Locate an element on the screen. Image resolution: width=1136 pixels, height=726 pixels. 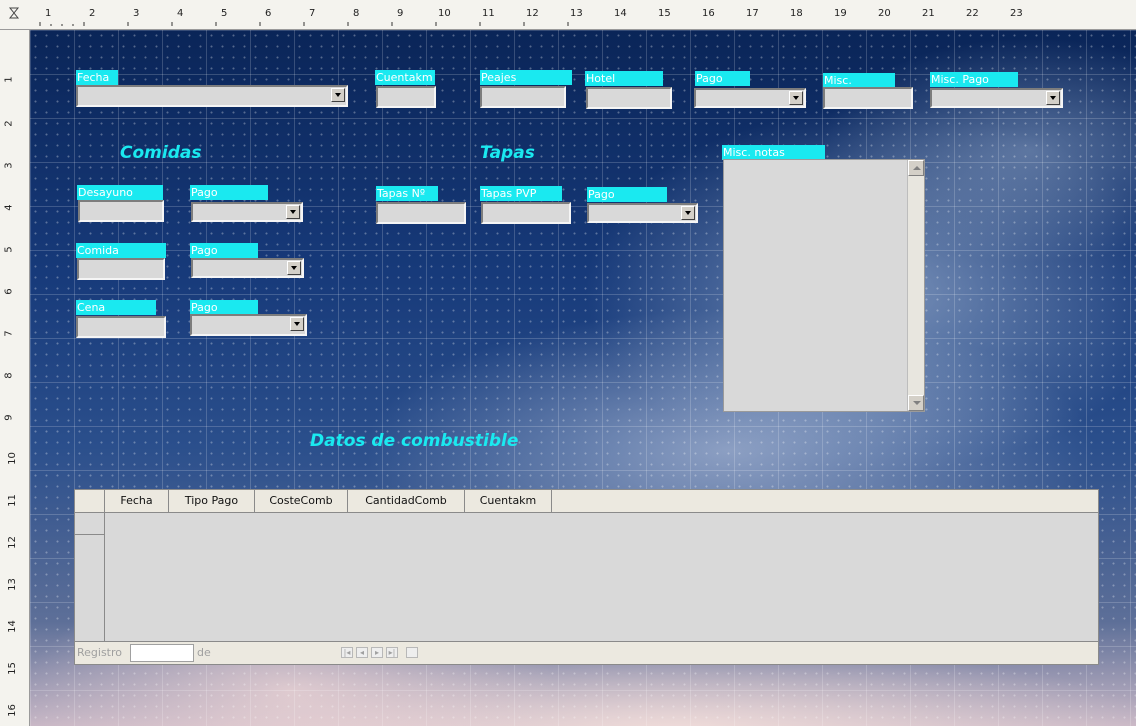
misc-label: Misc. is located at coordinates (859, 80).